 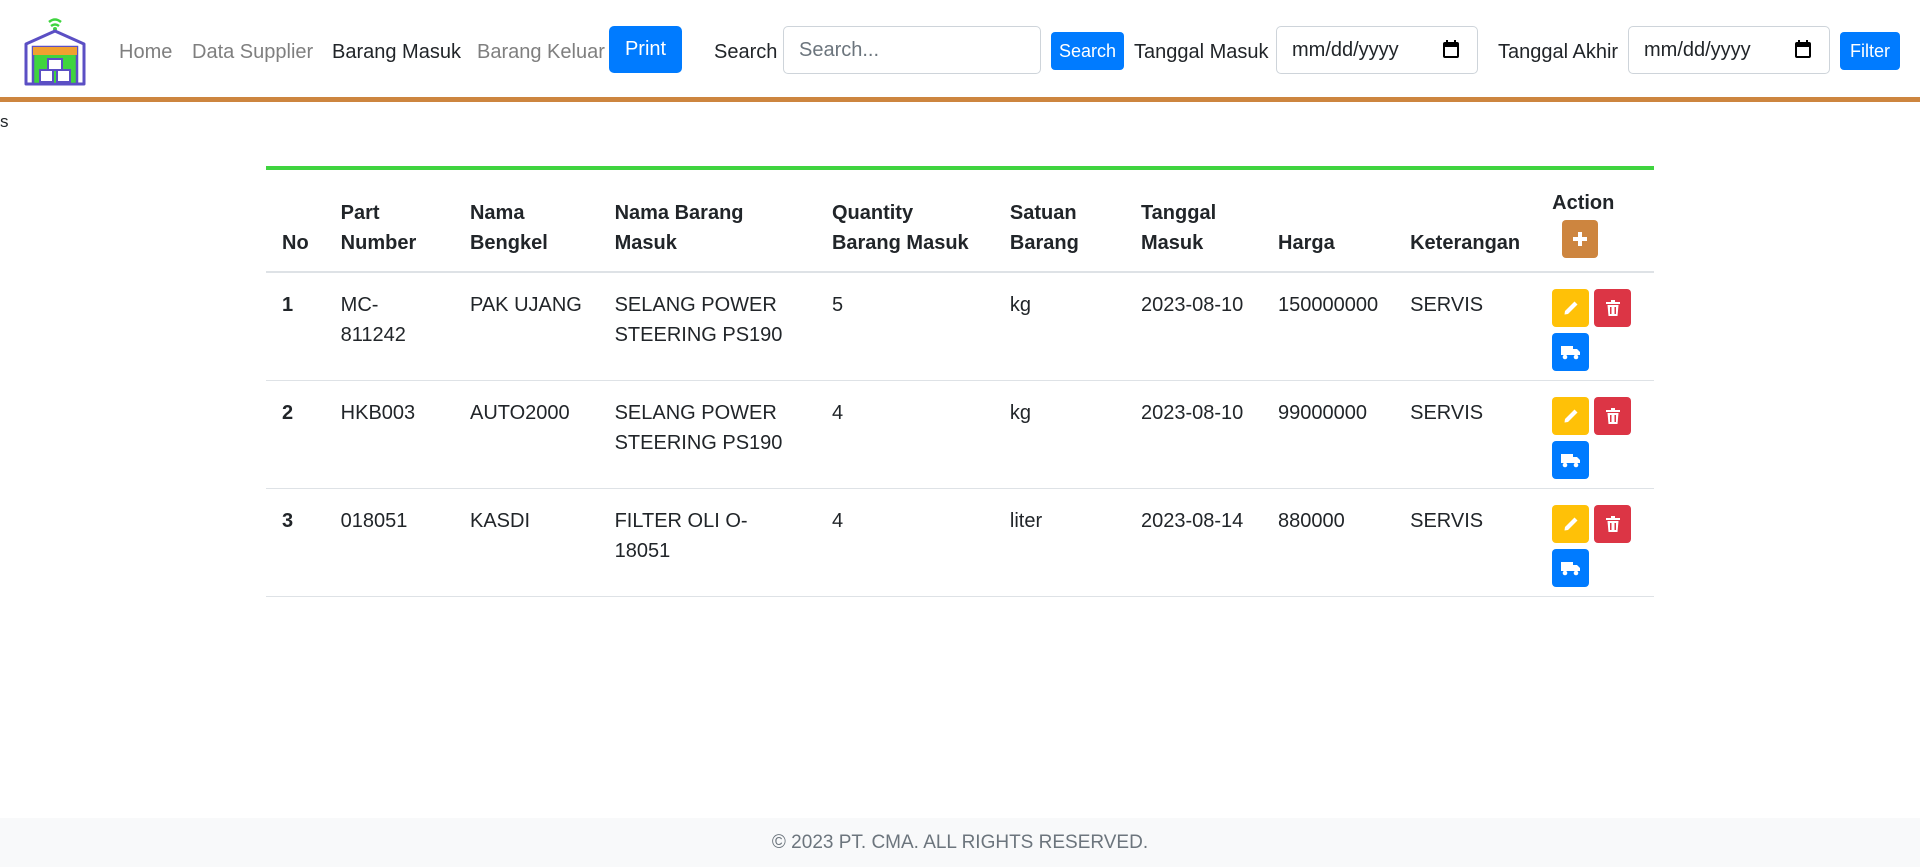 What do you see at coordinates (1870, 51) in the screenshot?
I see `filter-button: Filter` at bounding box center [1870, 51].